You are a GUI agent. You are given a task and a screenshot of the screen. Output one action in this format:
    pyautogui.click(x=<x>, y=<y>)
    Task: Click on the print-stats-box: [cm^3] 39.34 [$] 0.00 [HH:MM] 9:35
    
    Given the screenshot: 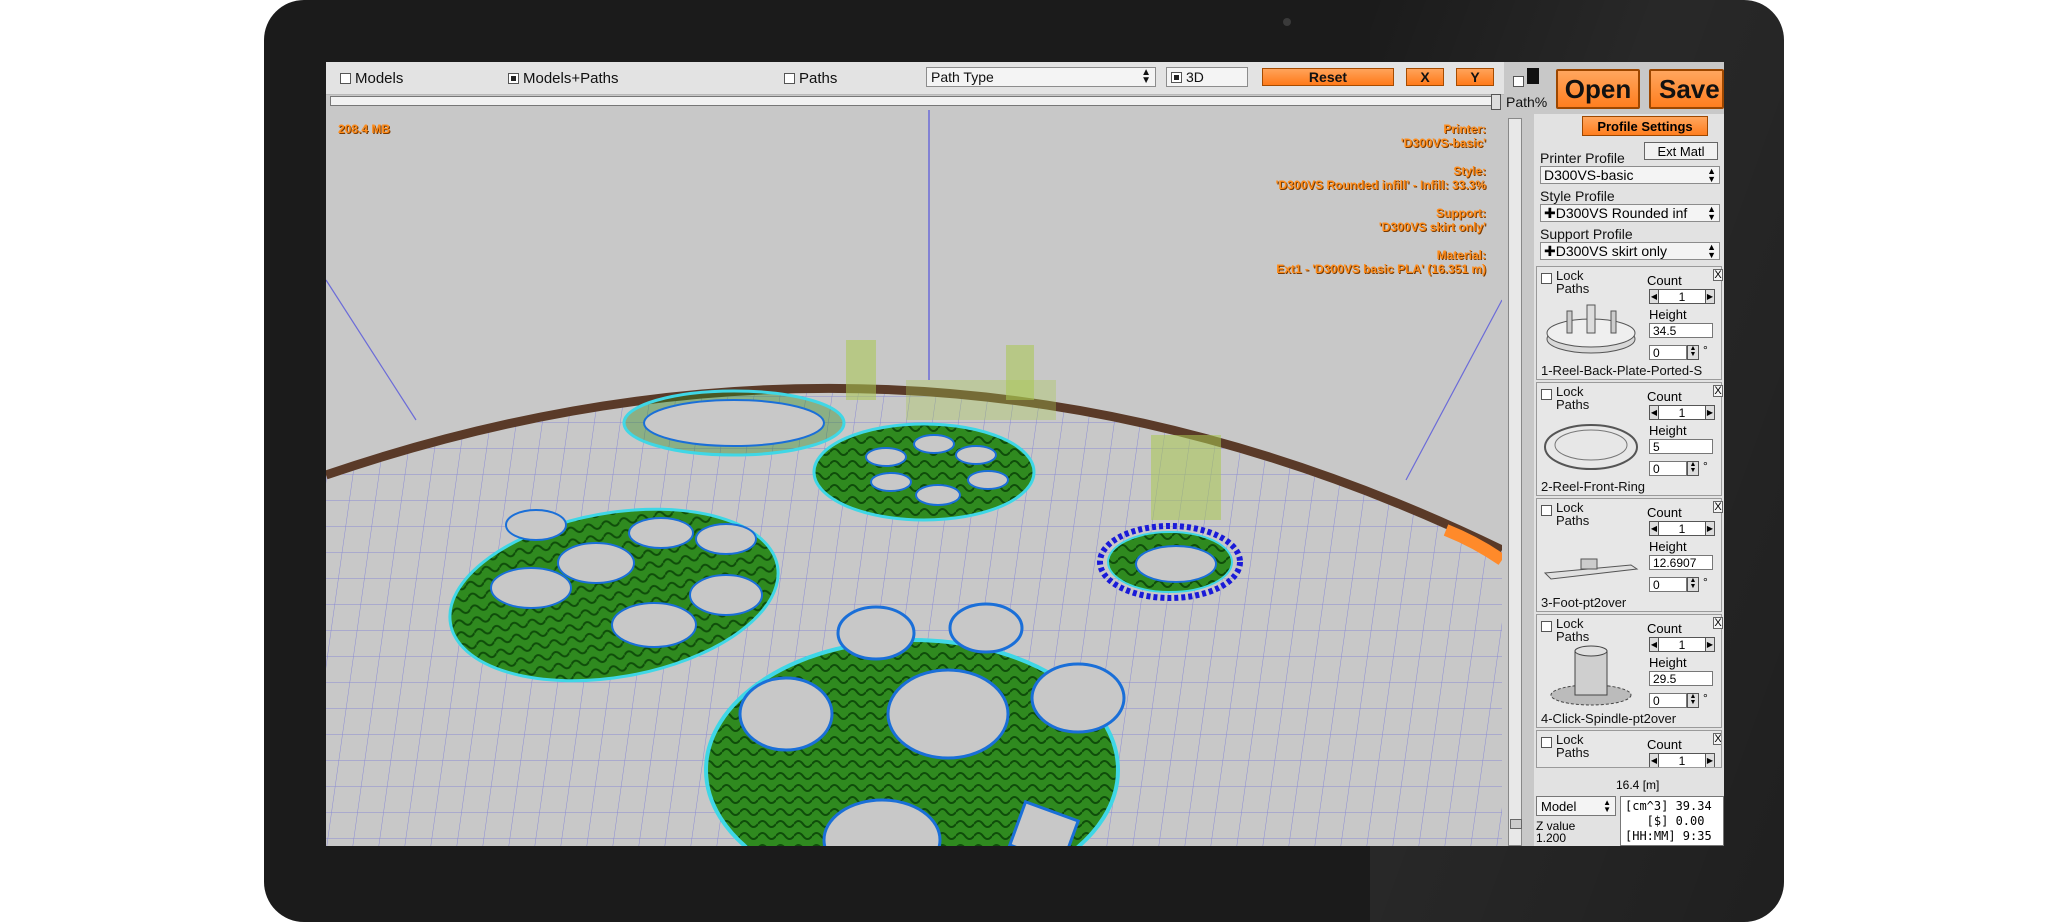 What is the action you would take?
    pyautogui.click(x=1672, y=821)
    